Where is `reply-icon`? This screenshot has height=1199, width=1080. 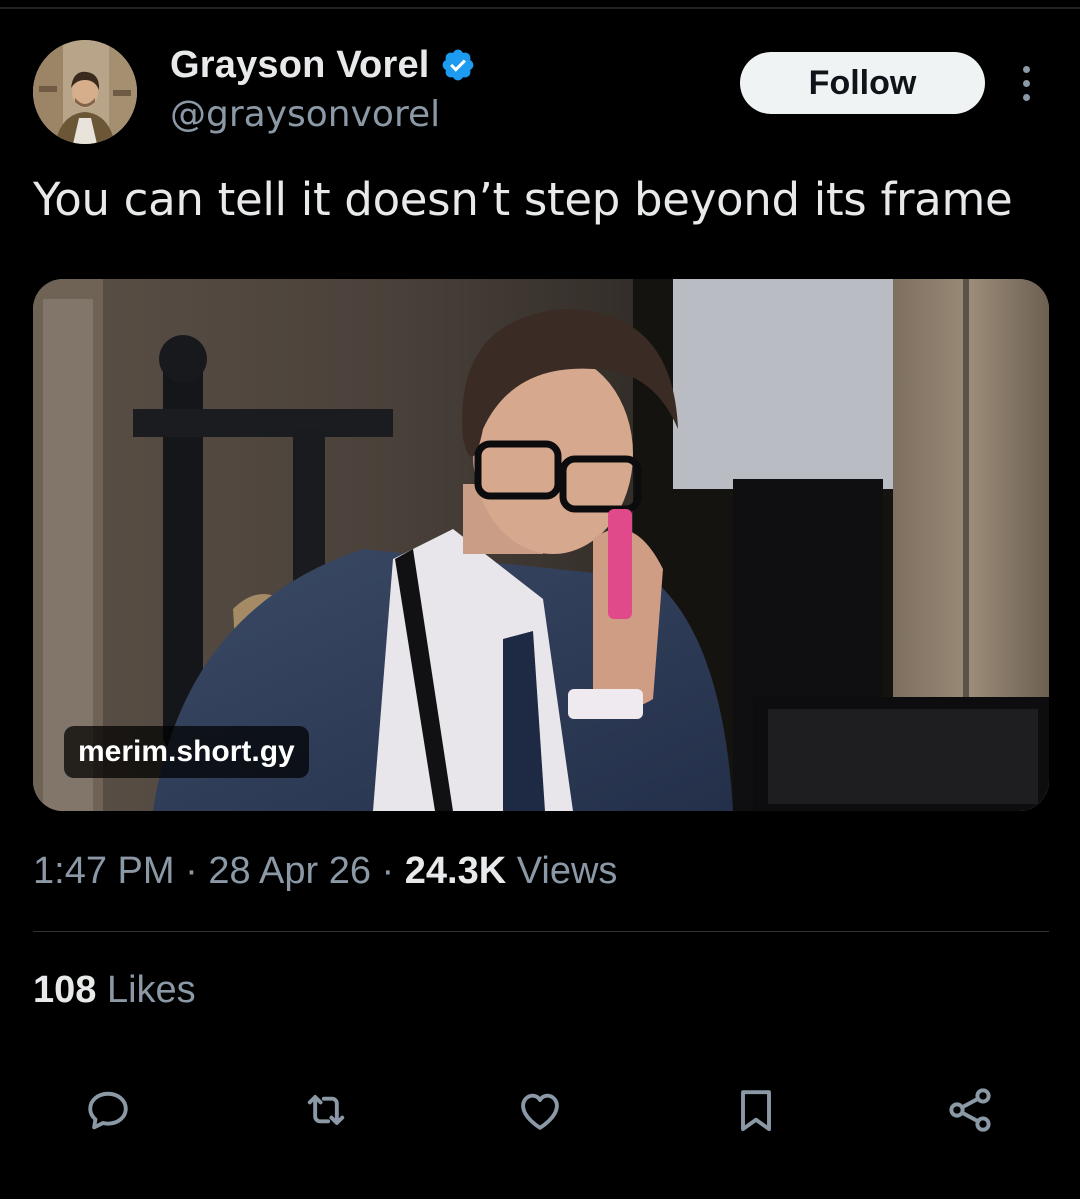 reply-icon is located at coordinates (108, 1110).